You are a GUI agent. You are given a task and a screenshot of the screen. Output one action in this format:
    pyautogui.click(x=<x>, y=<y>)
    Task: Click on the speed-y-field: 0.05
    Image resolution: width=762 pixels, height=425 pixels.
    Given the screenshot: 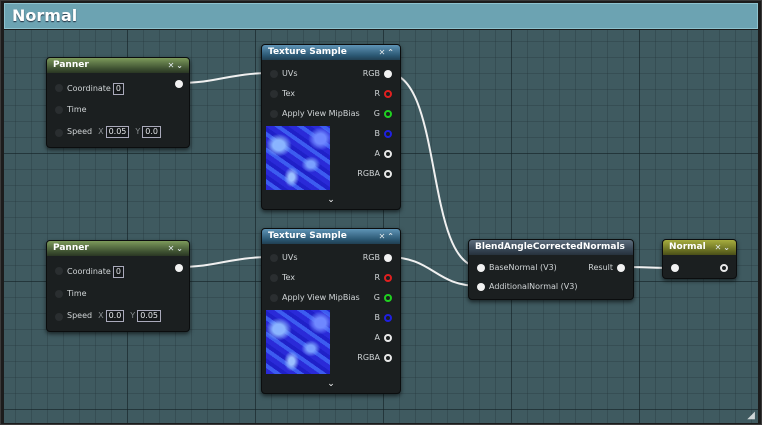 What is the action you would take?
    pyautogui.click(x=149, y=316)
    